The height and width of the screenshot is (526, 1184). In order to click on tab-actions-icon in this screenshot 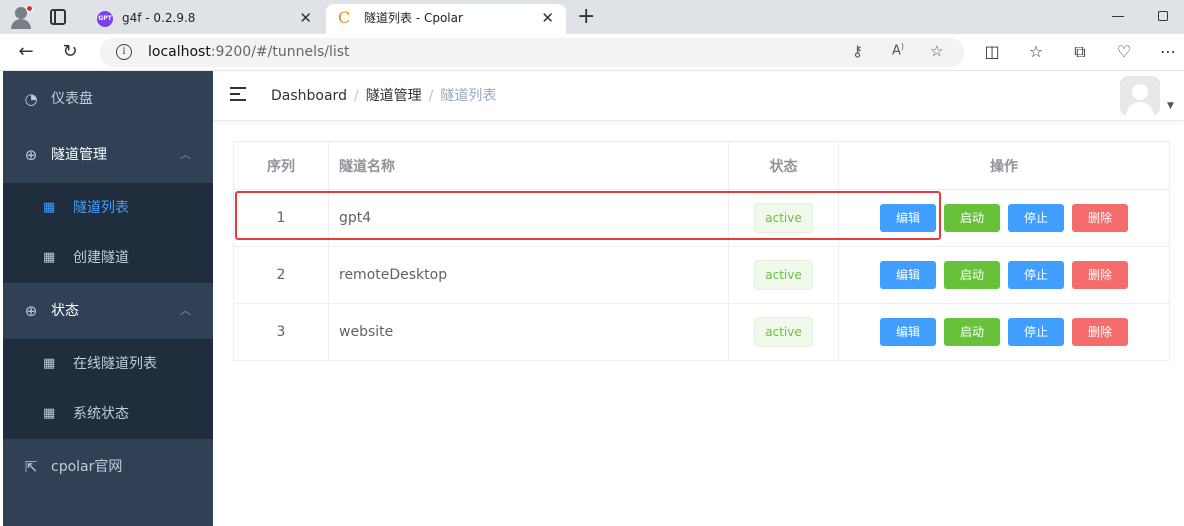, I will do `click(58, 17)`.